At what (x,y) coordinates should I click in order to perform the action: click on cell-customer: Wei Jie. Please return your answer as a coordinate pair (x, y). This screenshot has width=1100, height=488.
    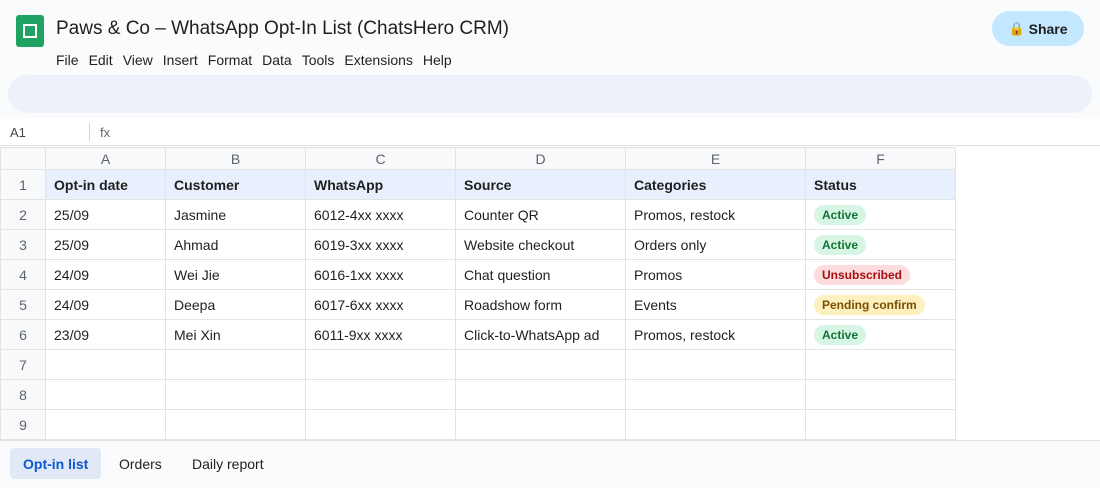
    Looking at the image, I should click on (235, 274).